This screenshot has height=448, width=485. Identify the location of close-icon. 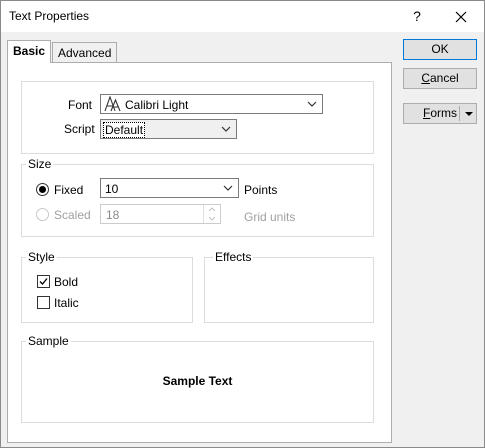
(461, 17).